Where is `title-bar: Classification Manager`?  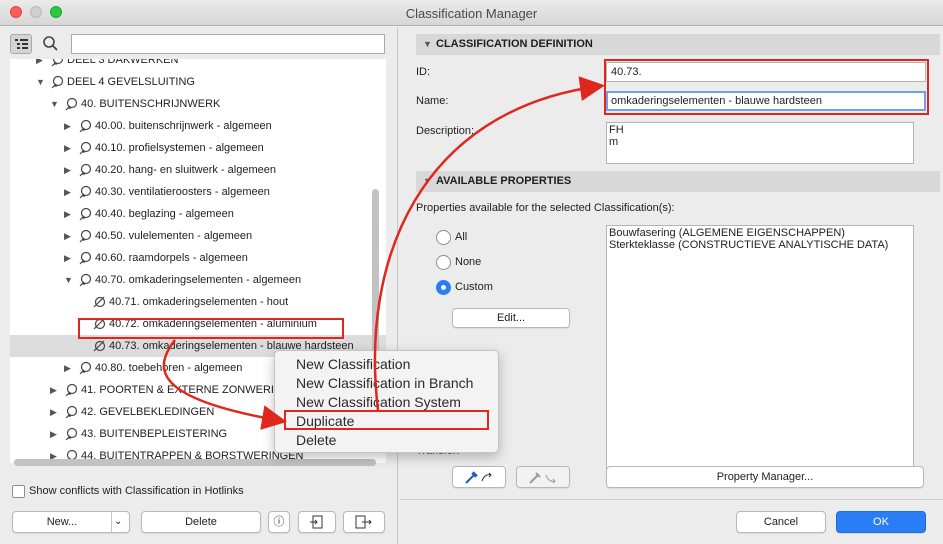 title-bar: Classification Manager is located at coordinates (471, 13).